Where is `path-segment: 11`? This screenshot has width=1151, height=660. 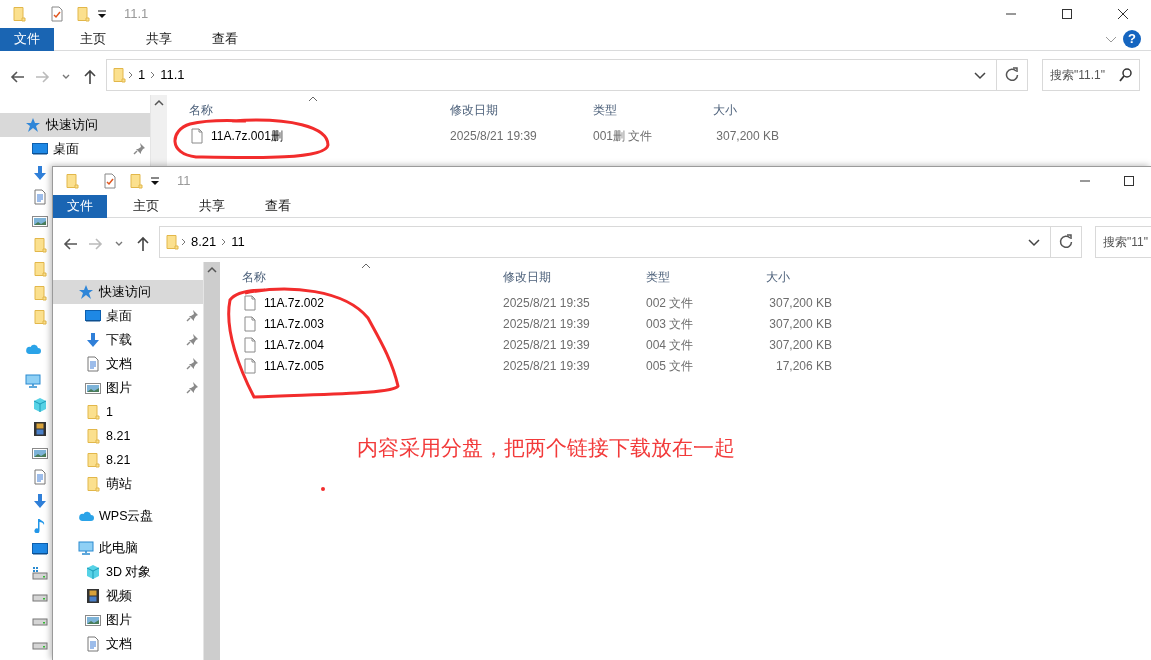
path-segment: 11 is located at coordinates (238, 242).